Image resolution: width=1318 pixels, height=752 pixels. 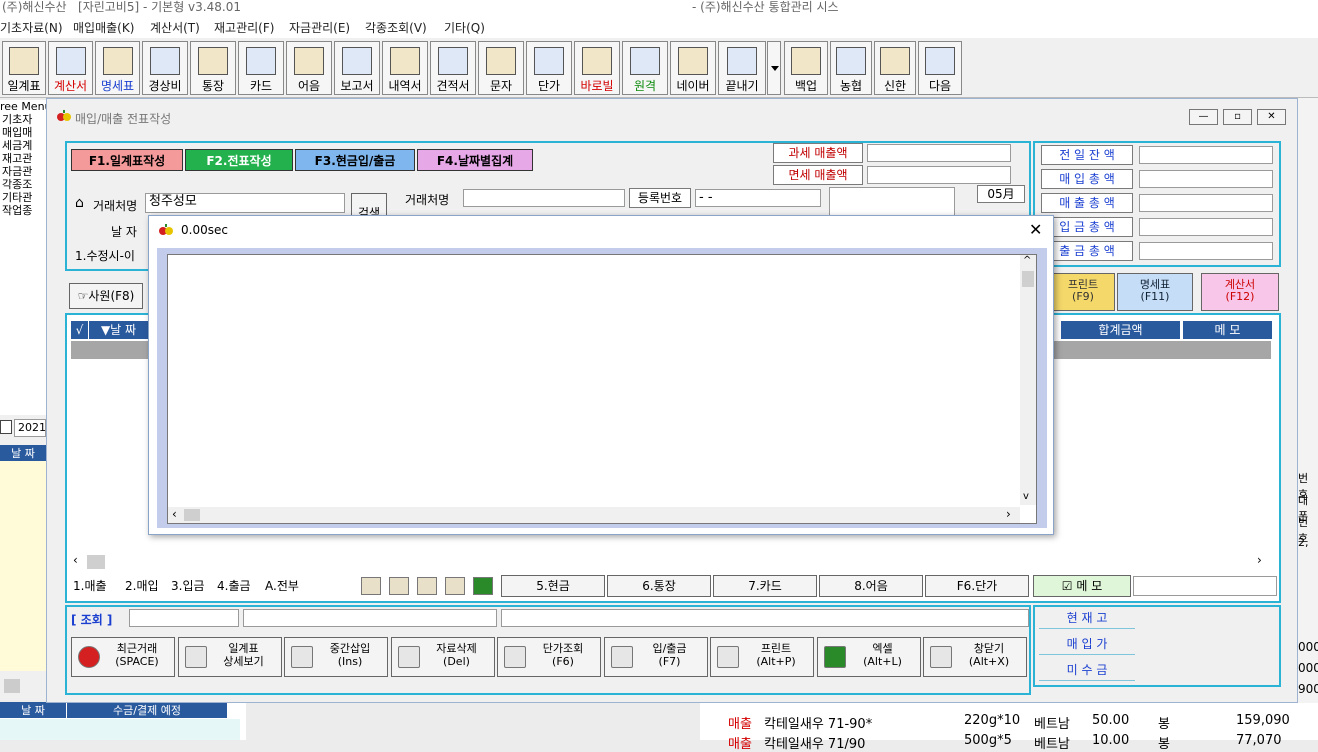 I want to click on filter-button-2: 7.카드, so click(x=765, y=586).